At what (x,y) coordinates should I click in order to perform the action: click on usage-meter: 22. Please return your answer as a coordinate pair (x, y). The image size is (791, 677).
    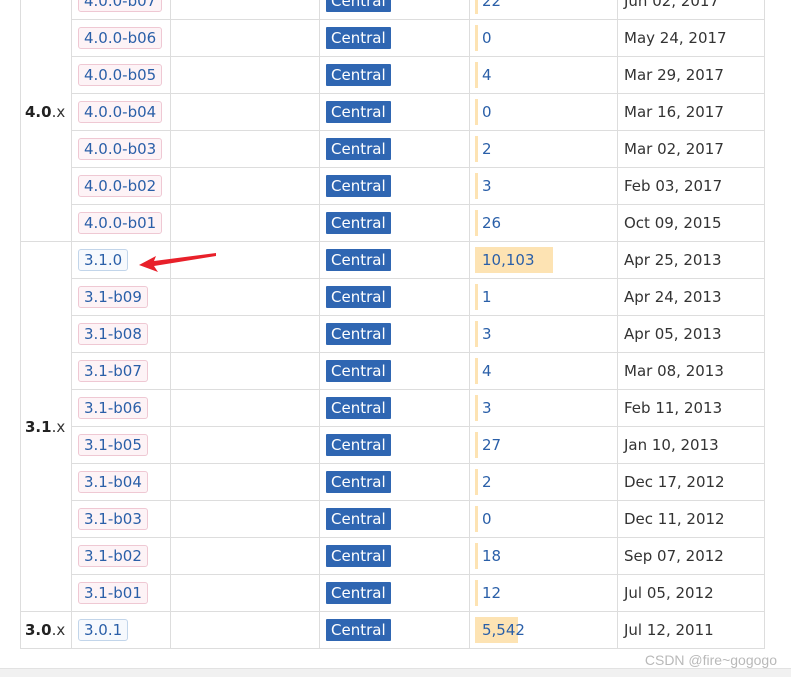
    Looking at the image, I should click on (543, 7).